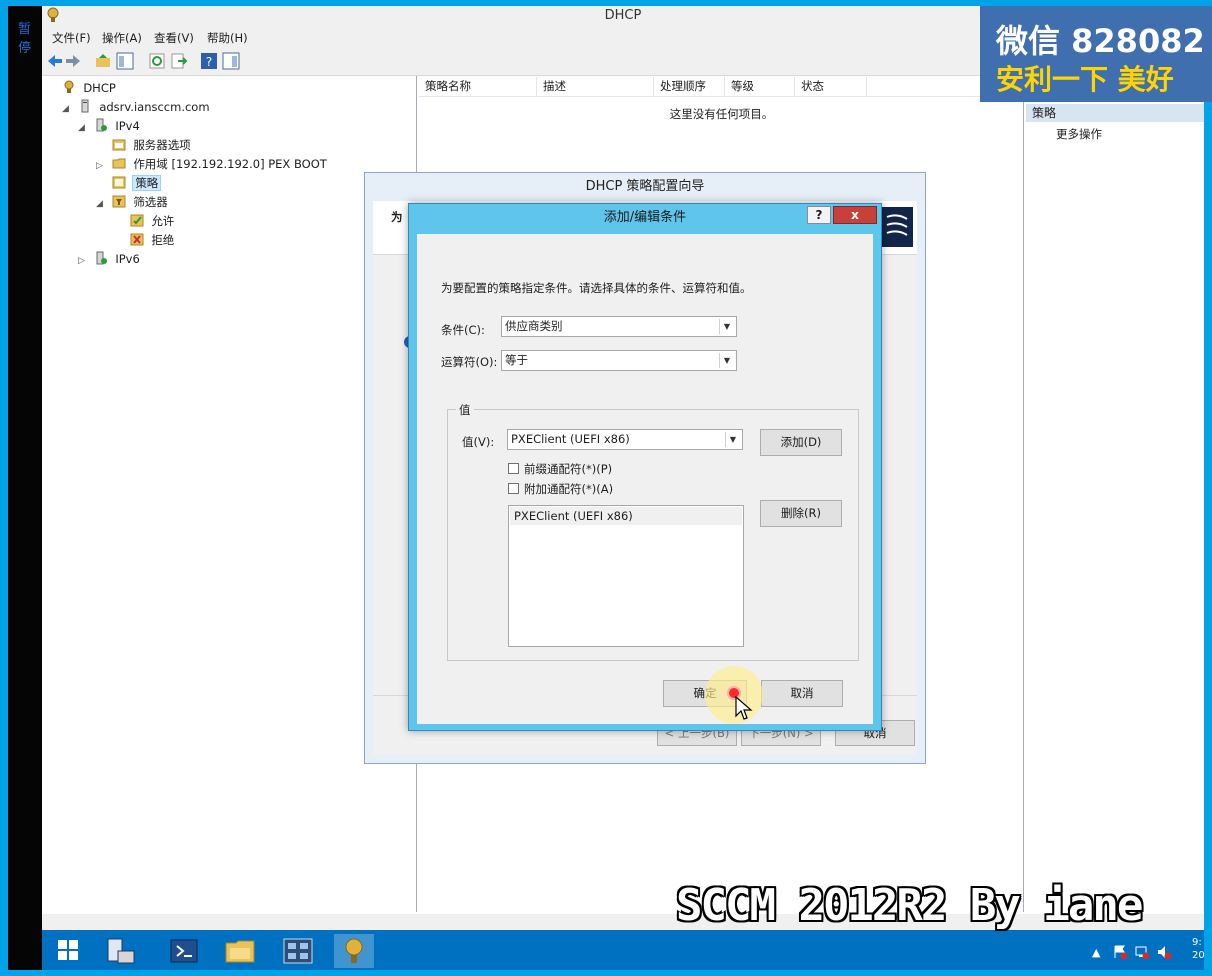  Describe the element at coordinates (227, 38) in the screenshot. I see `menu-help: 帮助(H)` at that location.